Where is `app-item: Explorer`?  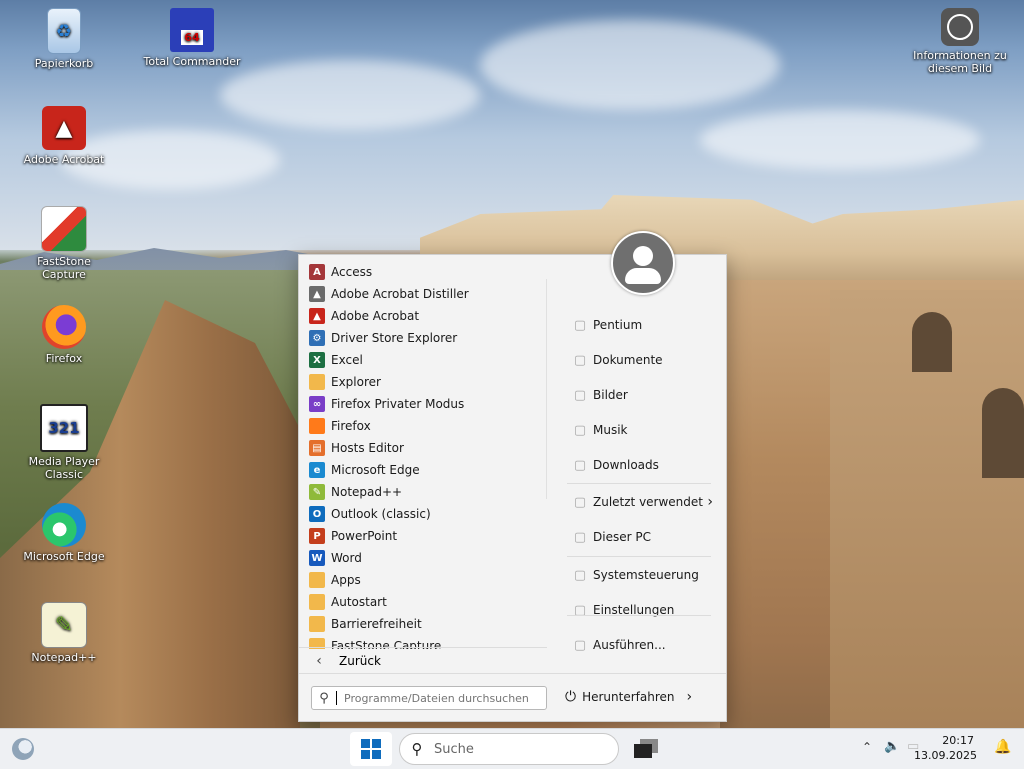 app-item: Explorer is located at coordinates (423, 382).